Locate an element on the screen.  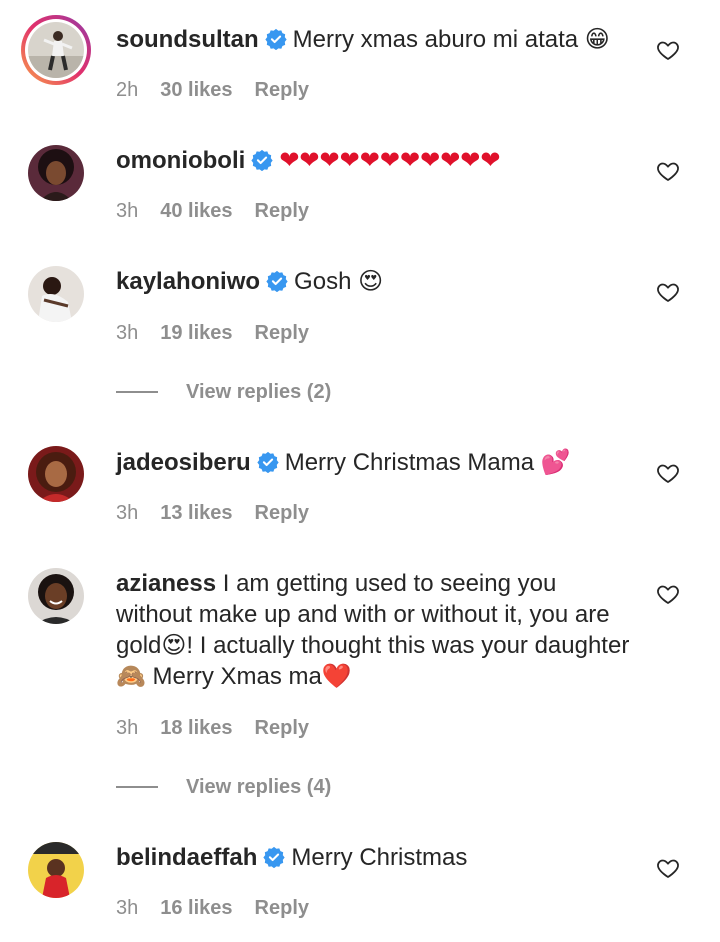
view-replies-label: View replies (2) is located at coordinates (258, 392).